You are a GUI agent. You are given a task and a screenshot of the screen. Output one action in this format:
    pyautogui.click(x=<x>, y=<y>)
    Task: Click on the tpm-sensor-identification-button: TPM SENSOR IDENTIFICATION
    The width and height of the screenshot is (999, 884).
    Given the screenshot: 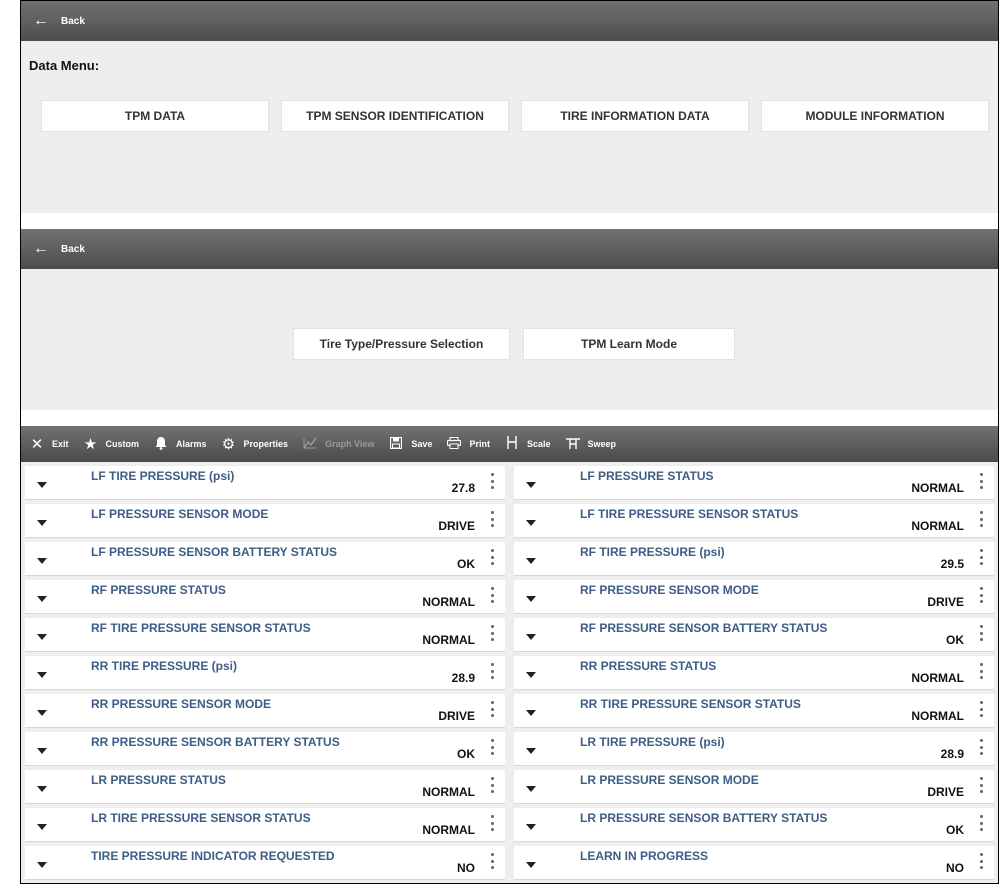 What is the action you would take?
    pyautogui.click(x=395, y=116)
    